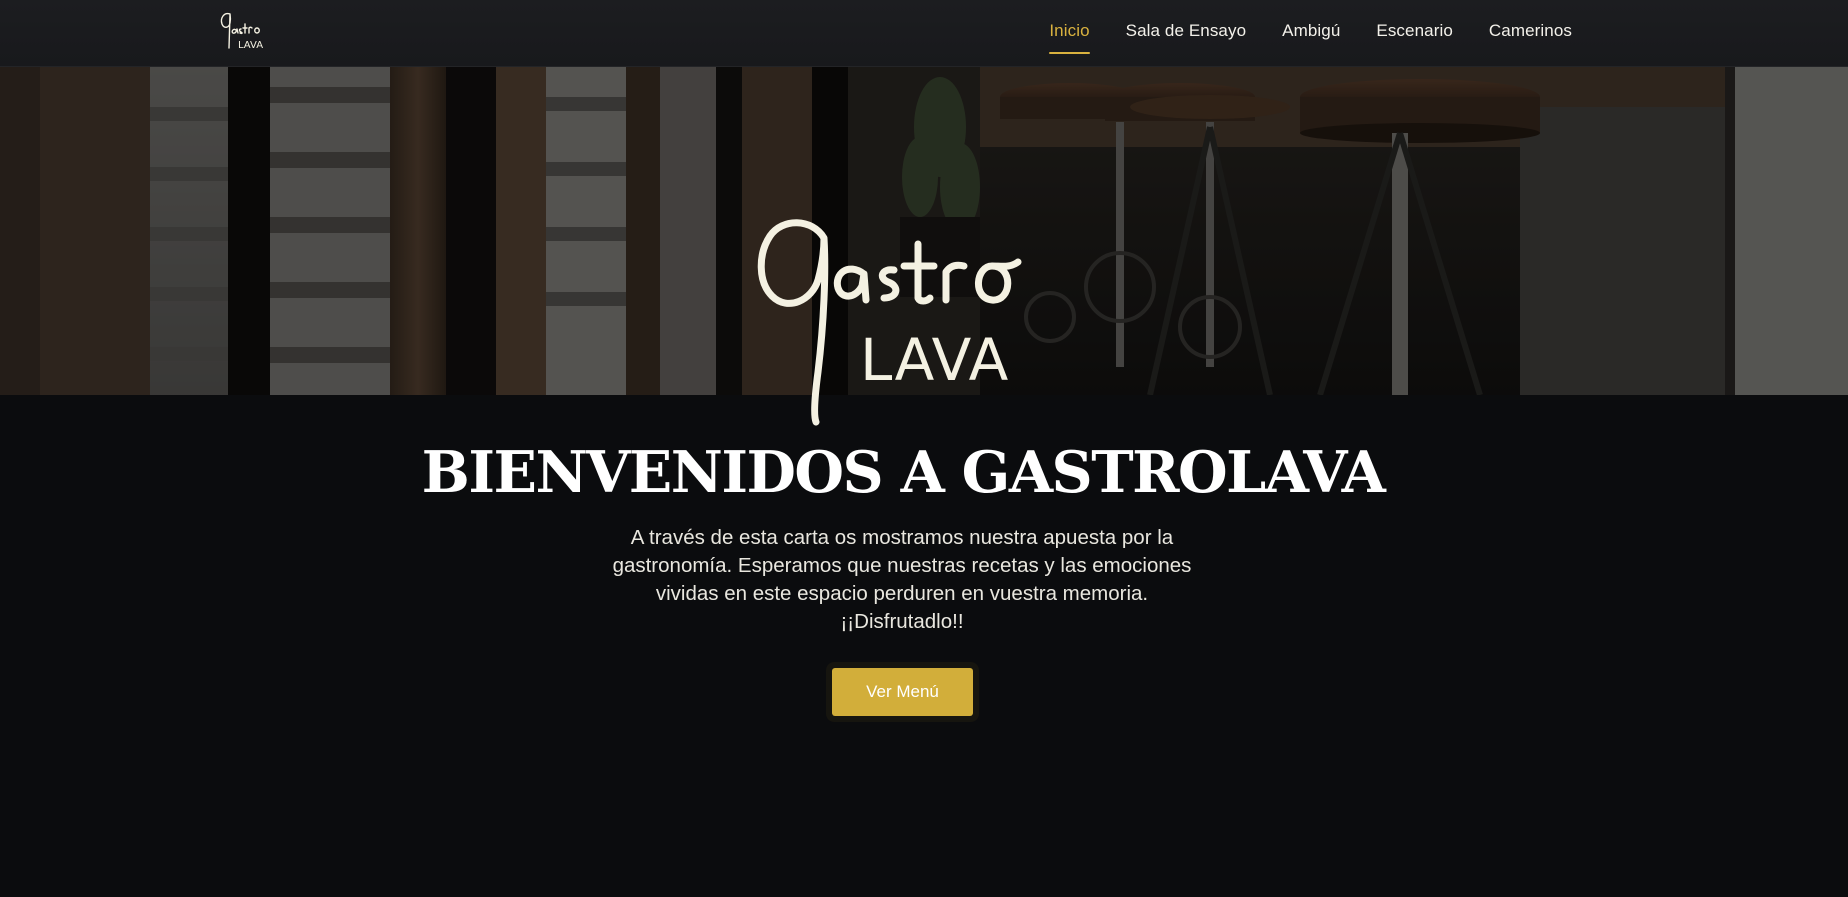 This screenshot has width=1848, height=897. Describe the element at coordinates (1186, 31) in the screenshot. I see `nav-item-sala-de-ensayo: Sala de Ensayo` at that location.